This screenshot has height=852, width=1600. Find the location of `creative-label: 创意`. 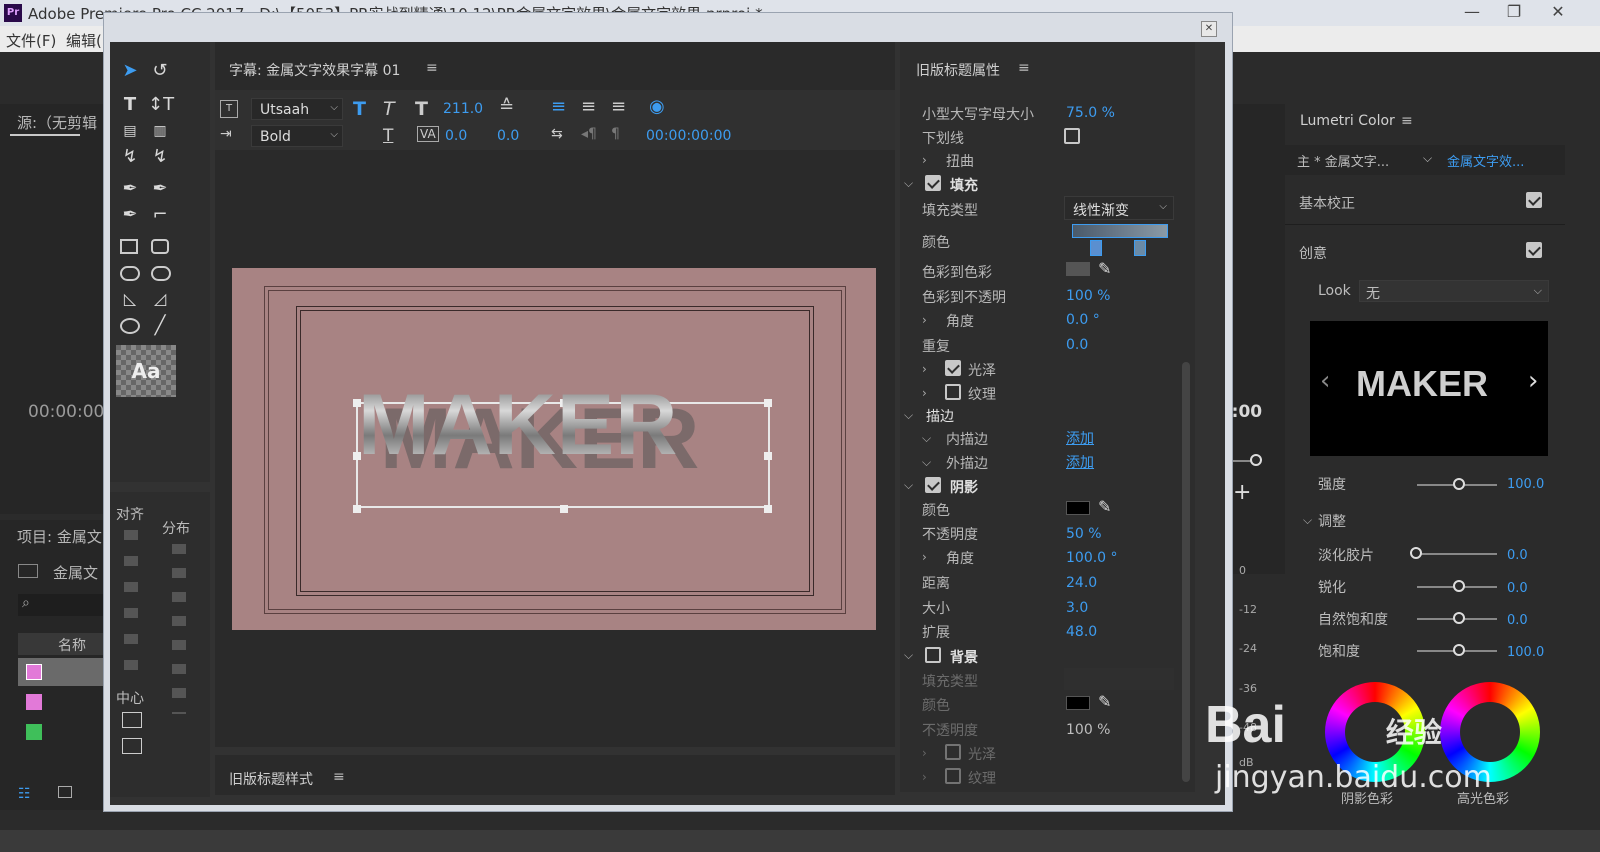

creative-label: 创意 is located at coordinates (1313, 253).